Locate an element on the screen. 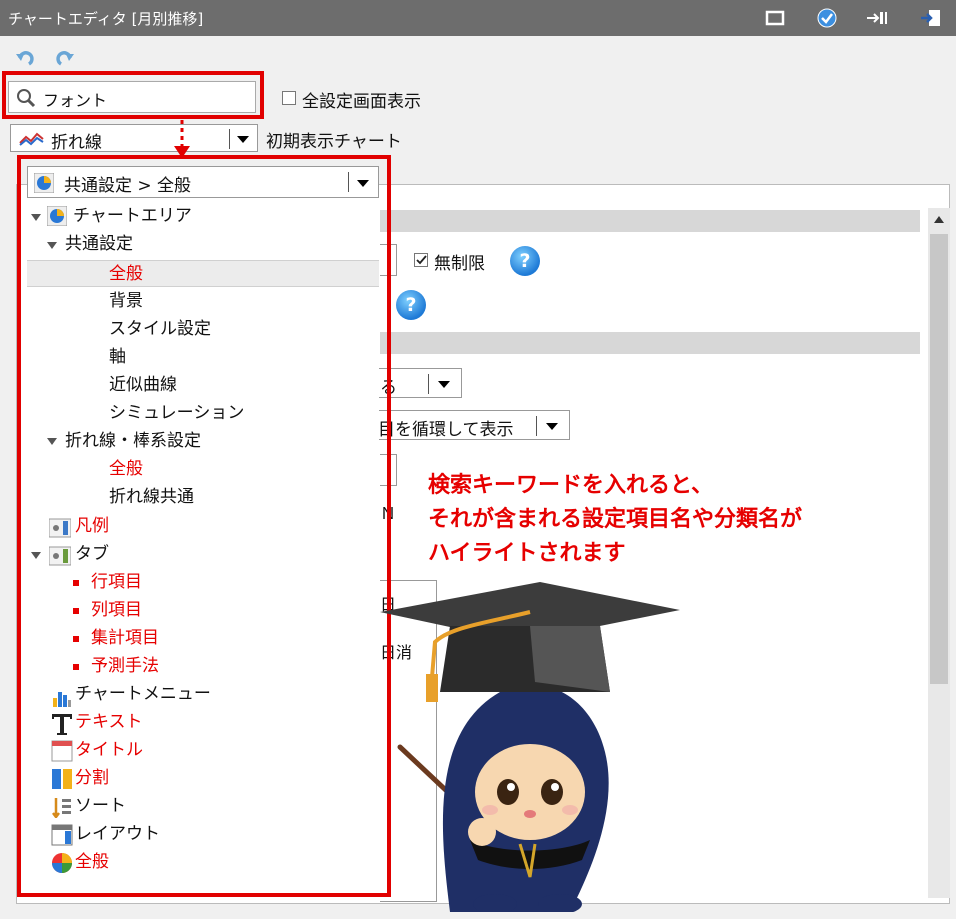 This screenshot has height=919, width=956. mascot-illustration is located at coordinates (530, 747).